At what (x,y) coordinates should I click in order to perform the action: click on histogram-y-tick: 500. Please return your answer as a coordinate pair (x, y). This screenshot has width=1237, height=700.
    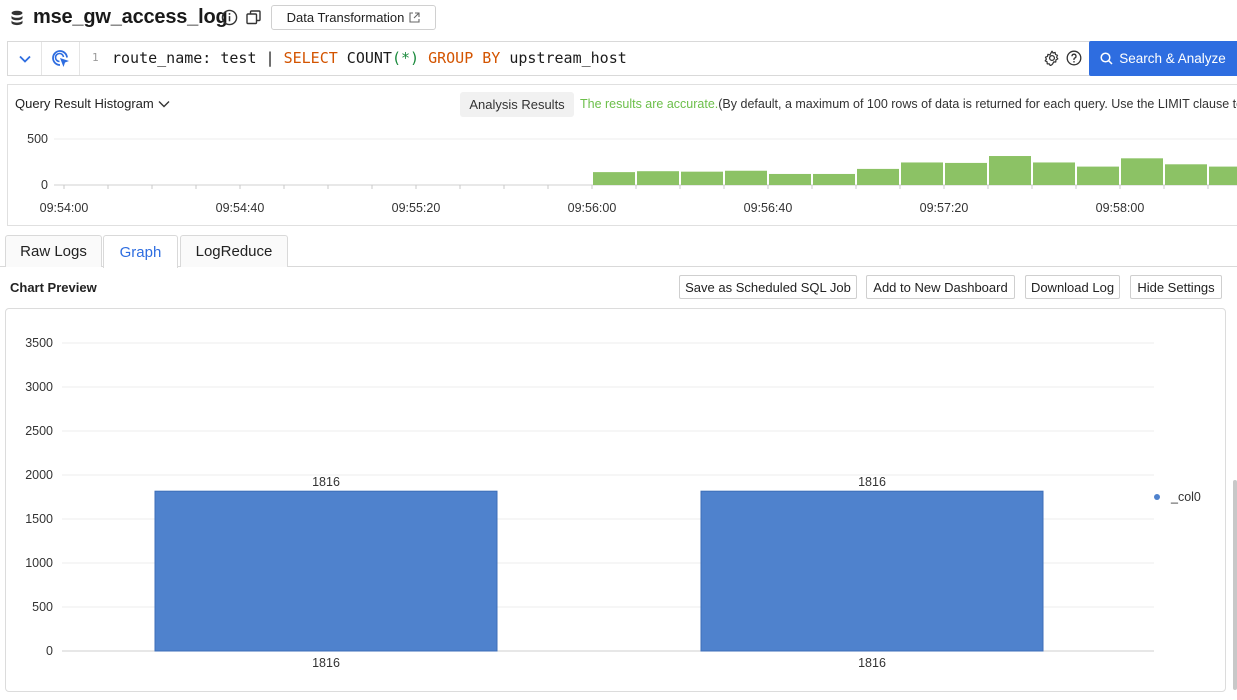
    Looking at the image, I should click on (37, 139).